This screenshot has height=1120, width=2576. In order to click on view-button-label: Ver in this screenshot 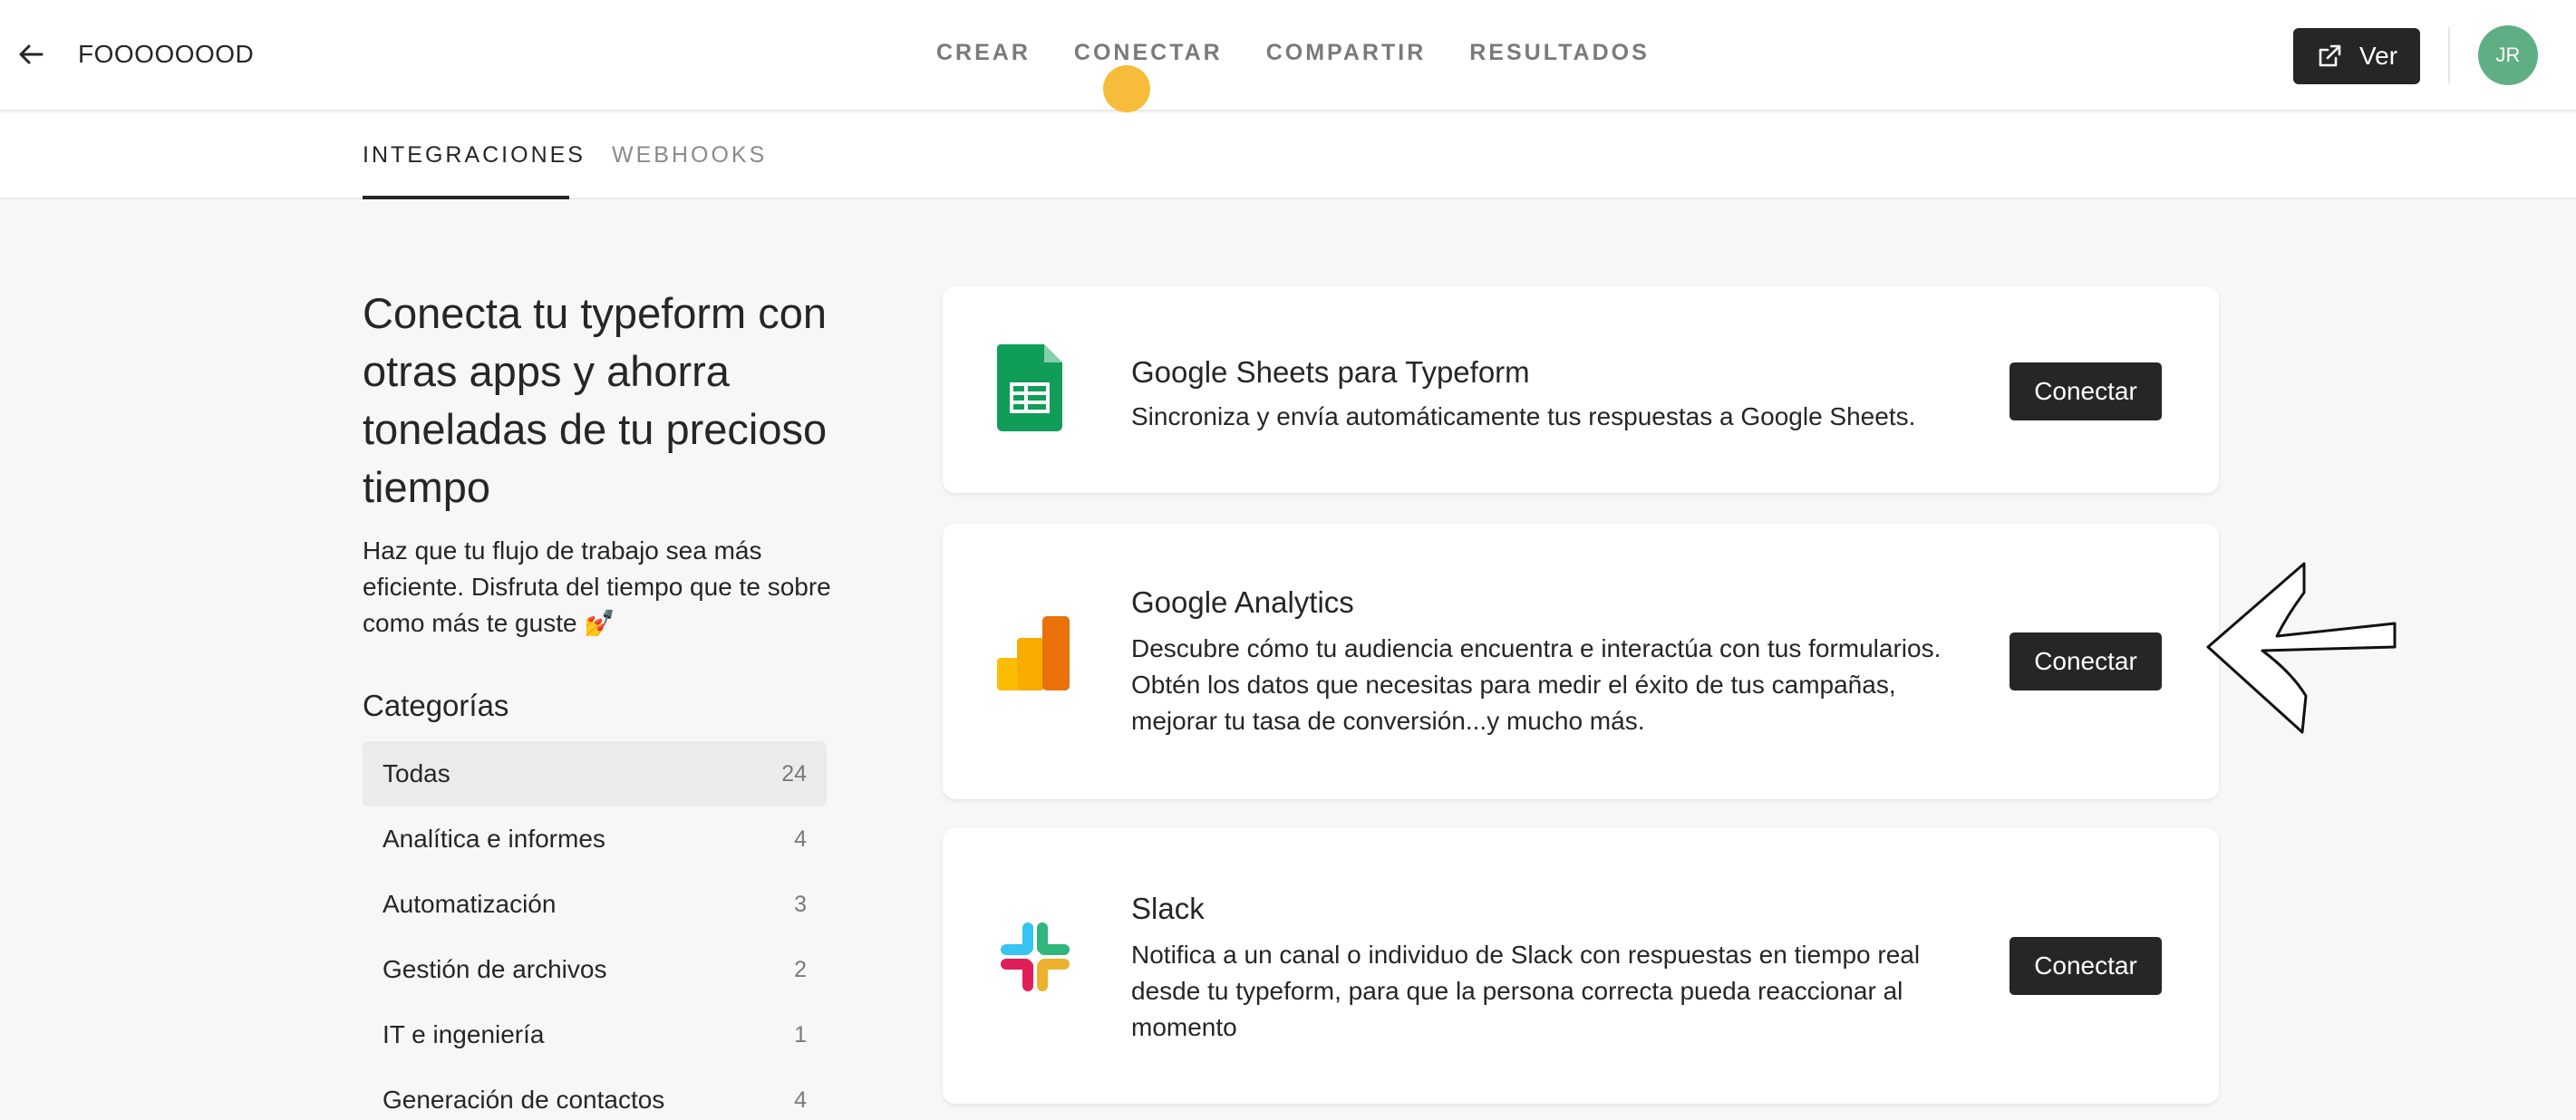, I will do `click(2378, 56)`.